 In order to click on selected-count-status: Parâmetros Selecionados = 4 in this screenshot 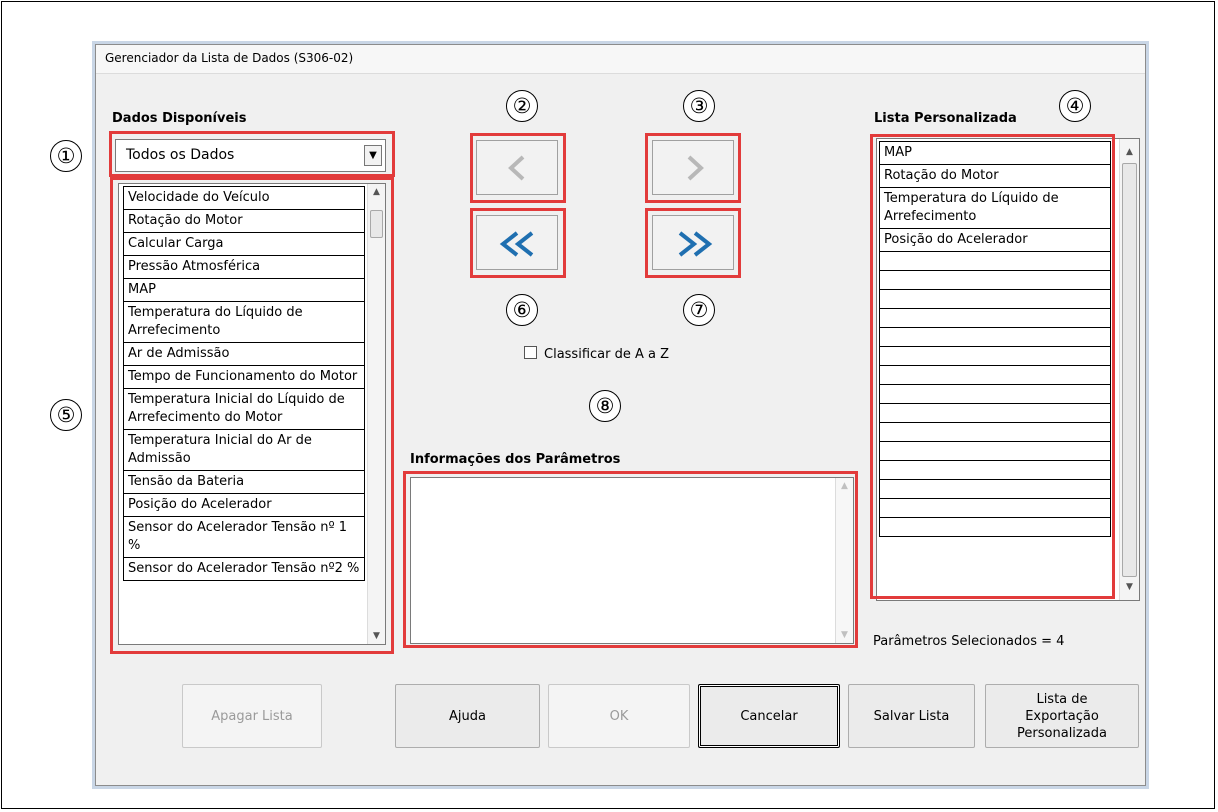, I will do `click(969, 641)`.